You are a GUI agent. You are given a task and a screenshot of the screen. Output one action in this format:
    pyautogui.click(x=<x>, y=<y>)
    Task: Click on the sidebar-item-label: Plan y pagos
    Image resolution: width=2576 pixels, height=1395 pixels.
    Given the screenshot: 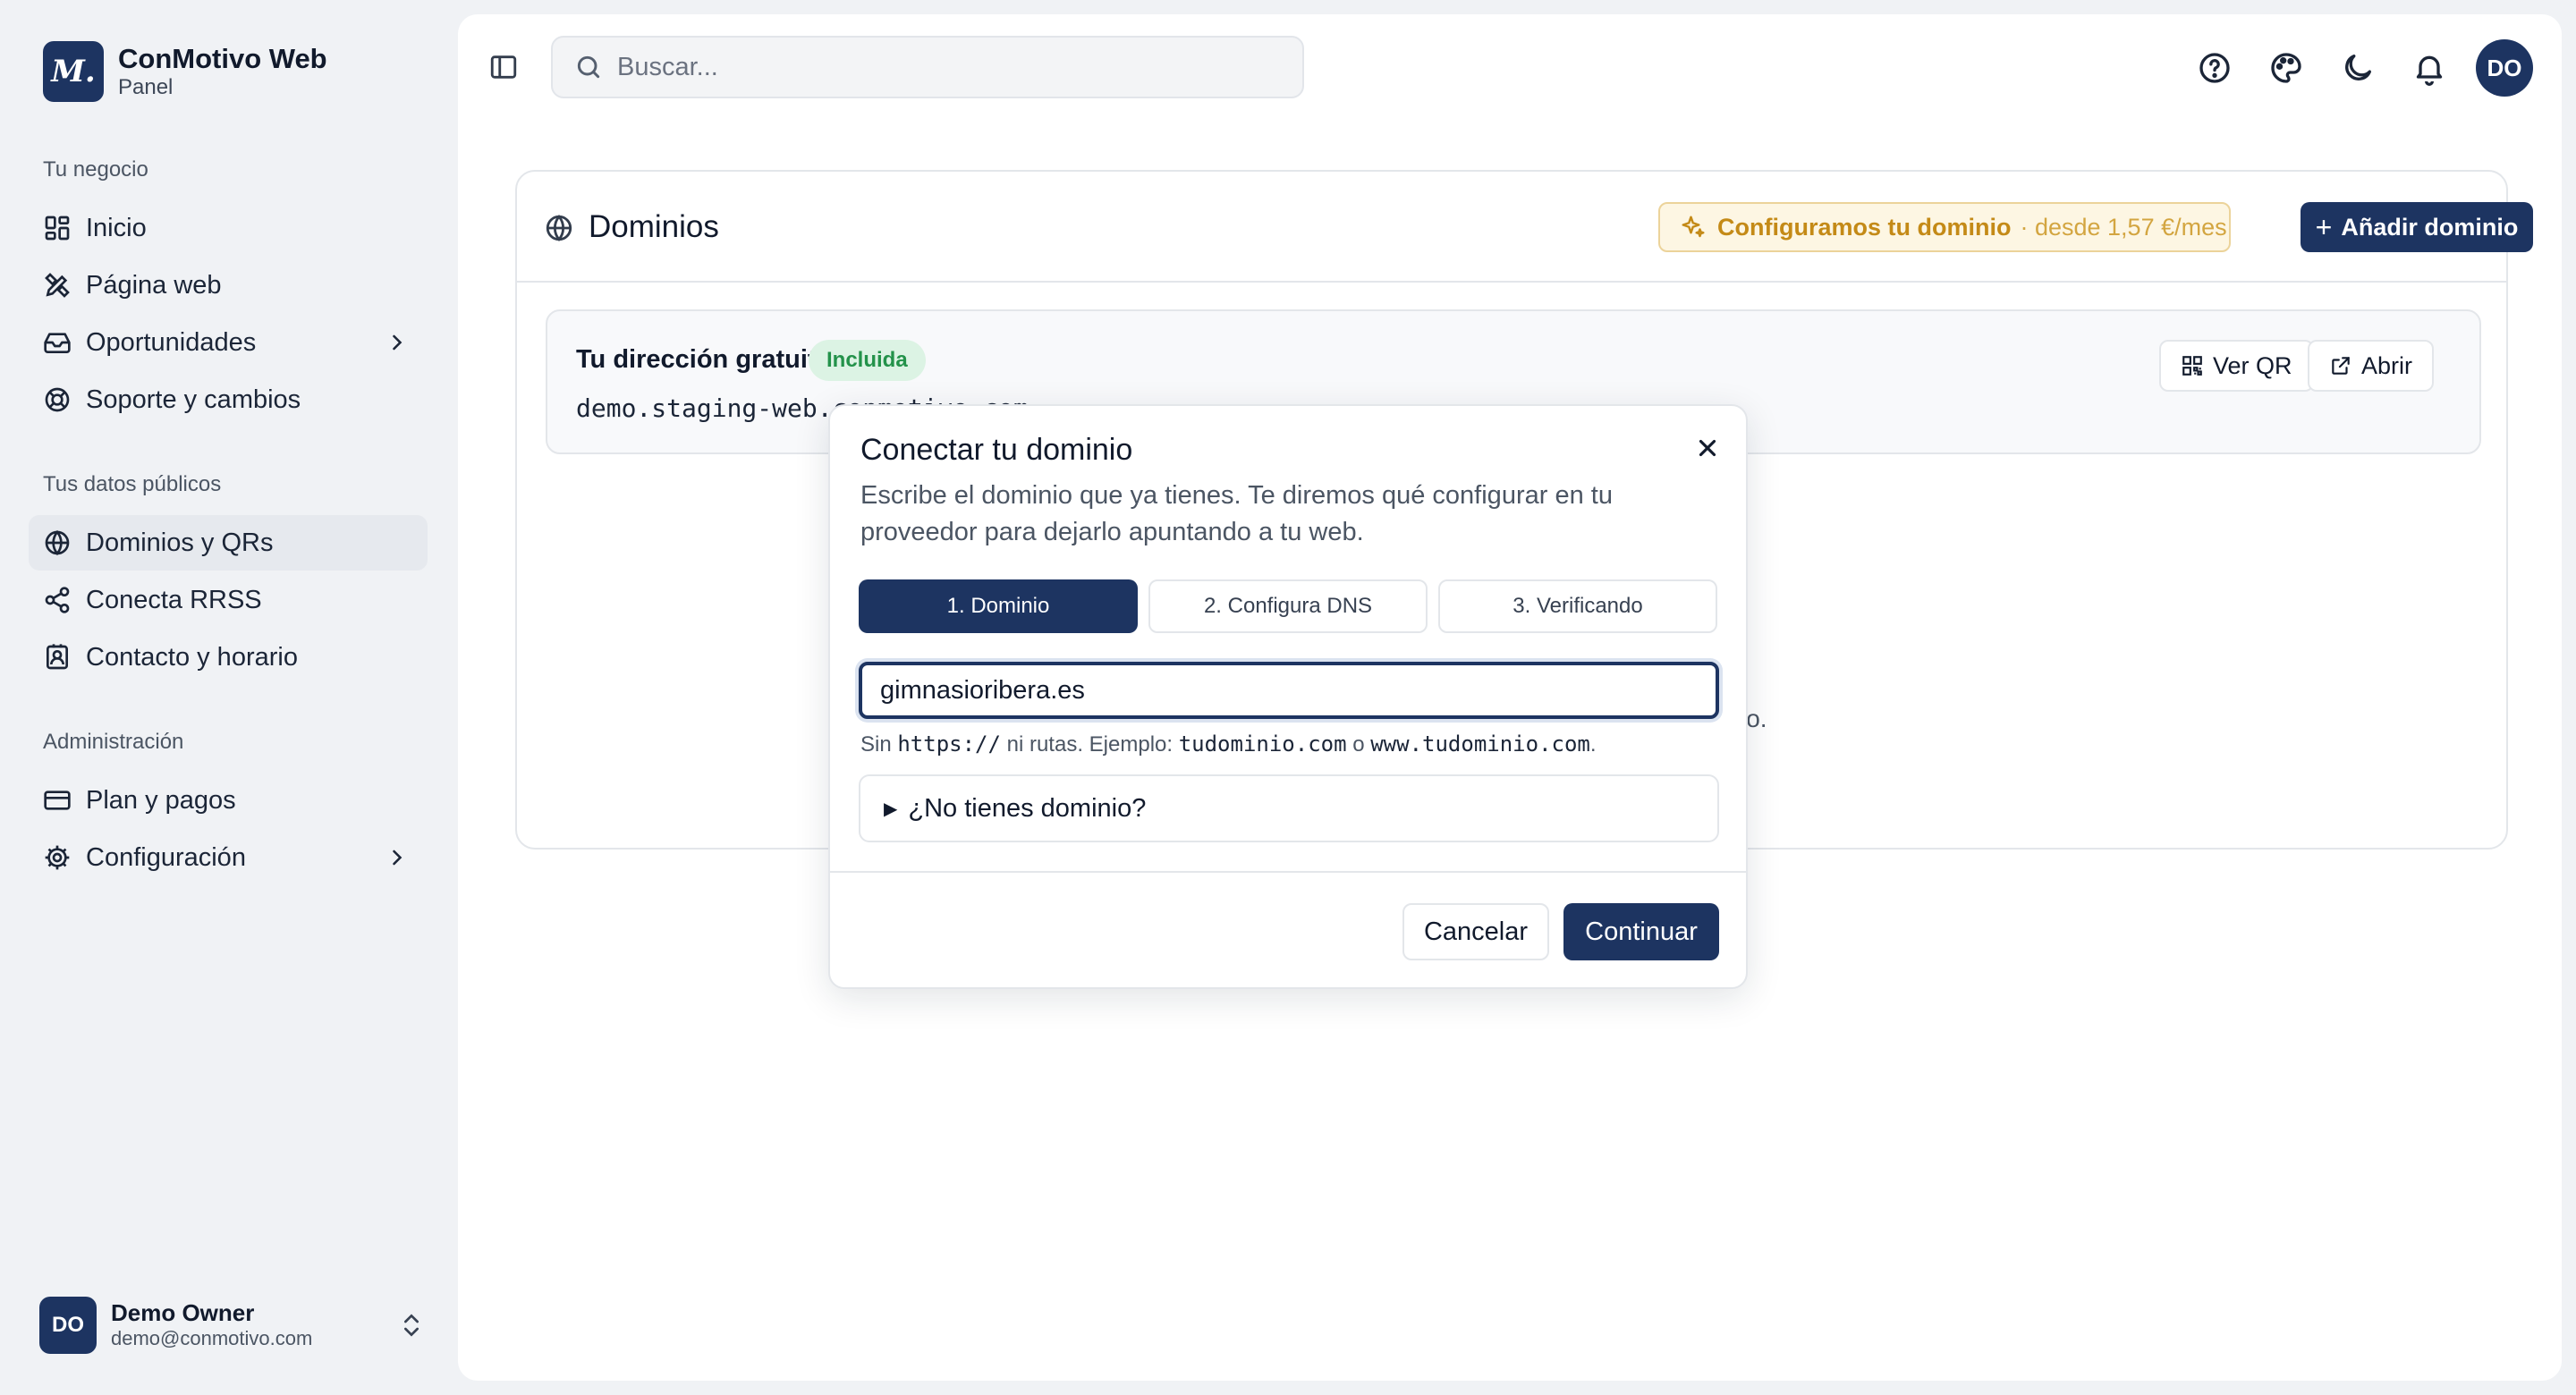 What is the action you would take?
    pyautogui.click(x=161, y=800)
    